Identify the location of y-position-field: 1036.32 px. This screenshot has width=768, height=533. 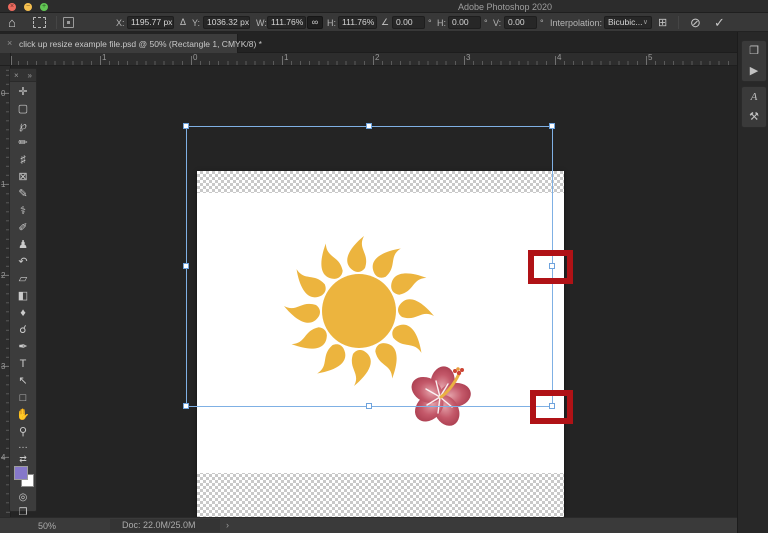
(226, 22).